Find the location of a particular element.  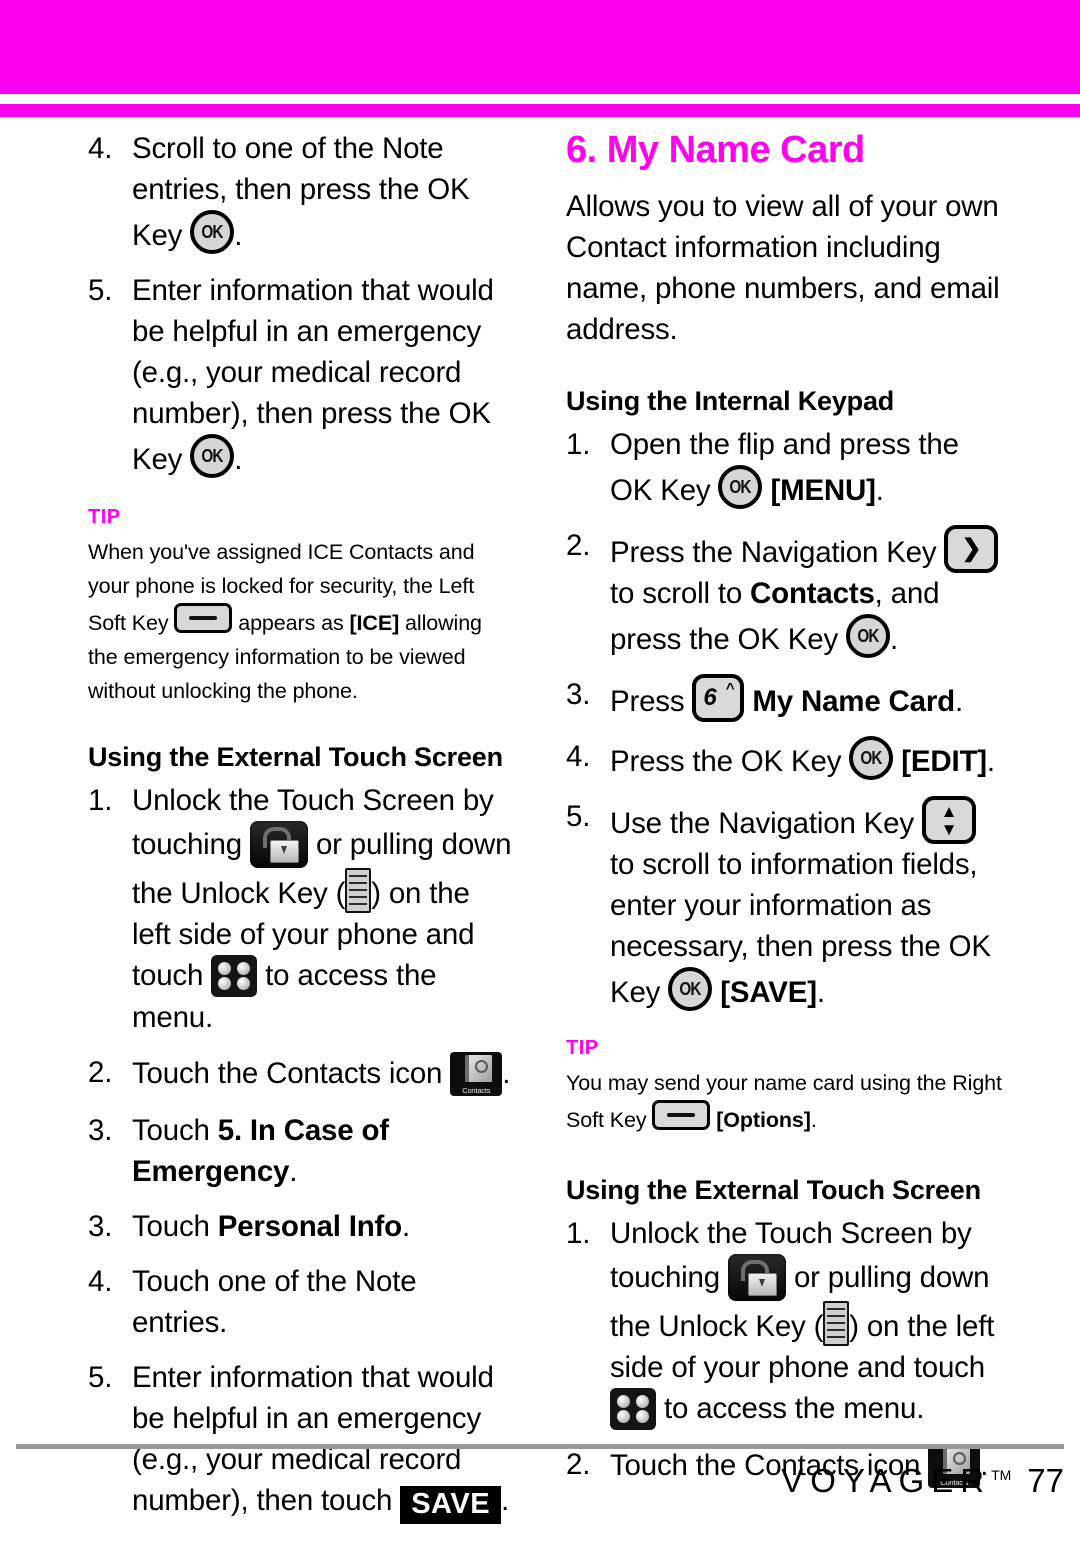

list-item: 4. Press the OK Key [EDIT]. is located at coordinates (786, 759).